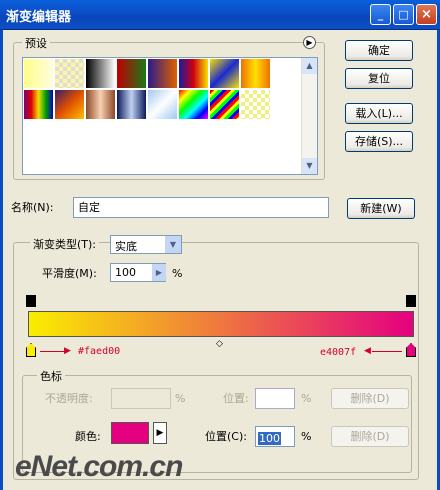 This screenshot has height=490, width=440. I want to click on ok-button: 确定, so click(379, 50).